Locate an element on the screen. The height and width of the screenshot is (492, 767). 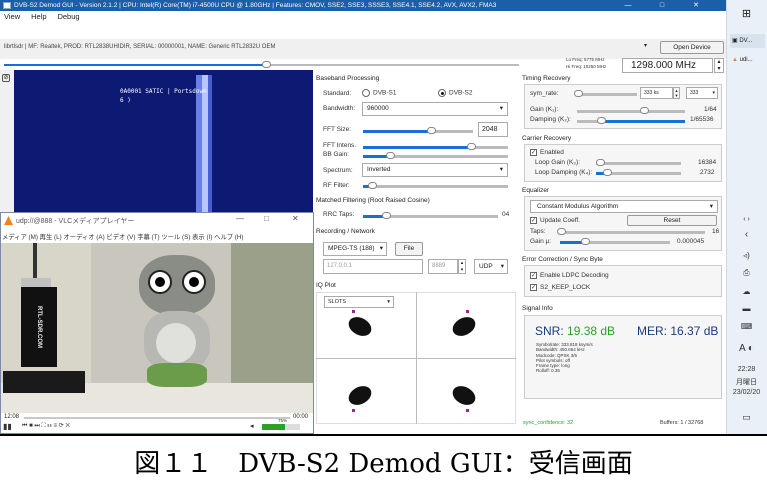
notification-icon: ▭ is located at coordinates (746, 417).